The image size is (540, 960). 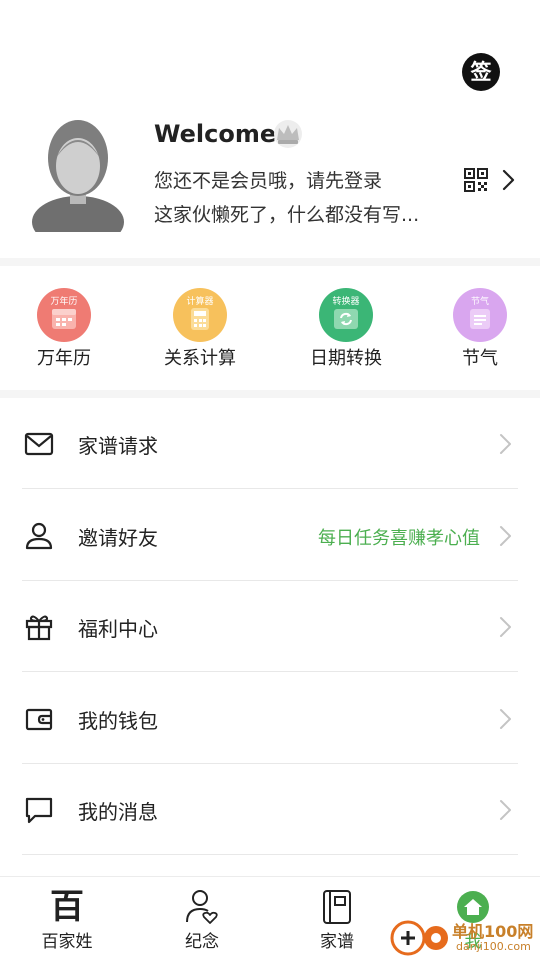 I want to click on tool-calendar: 万年历 万年历, so click(x=64, y=329).